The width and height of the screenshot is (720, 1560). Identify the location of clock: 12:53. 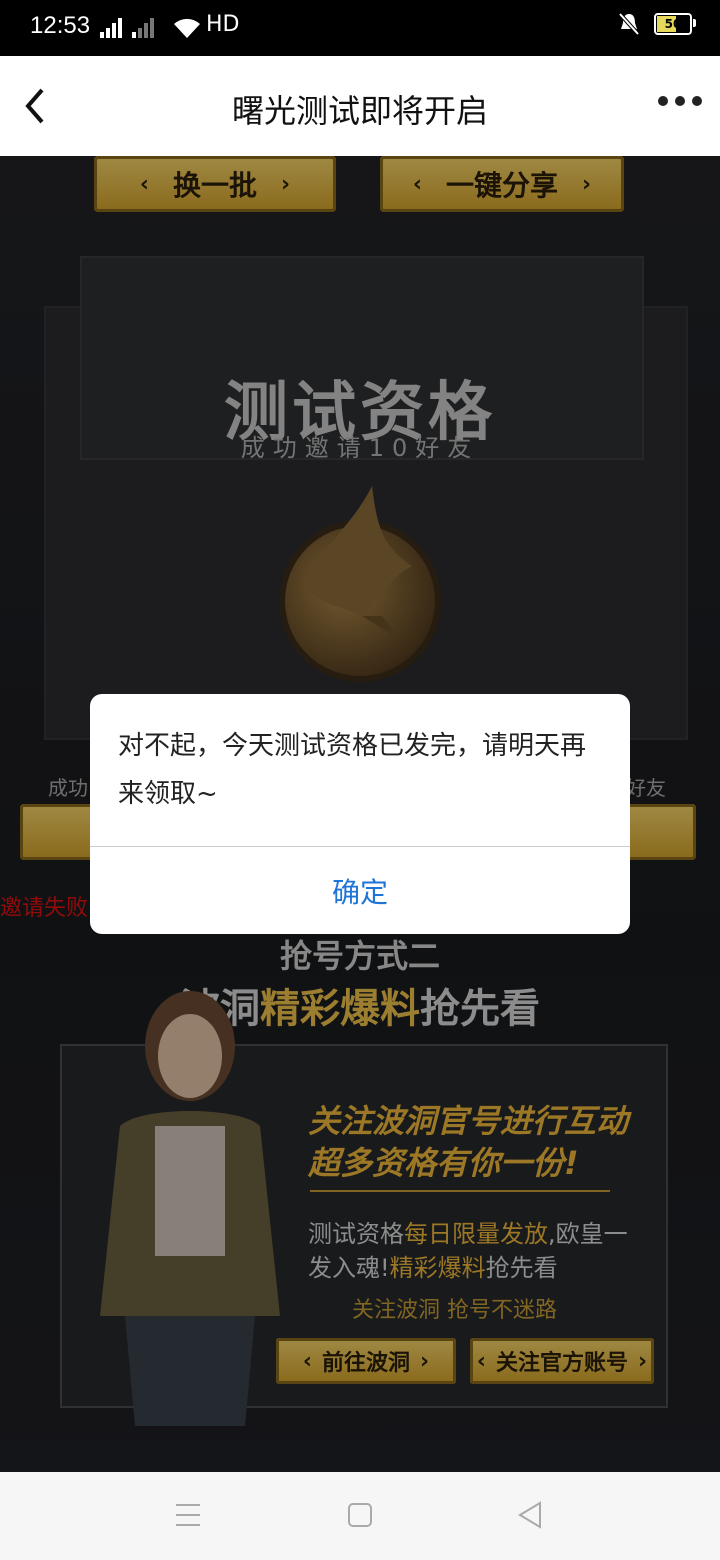
(60, 25).